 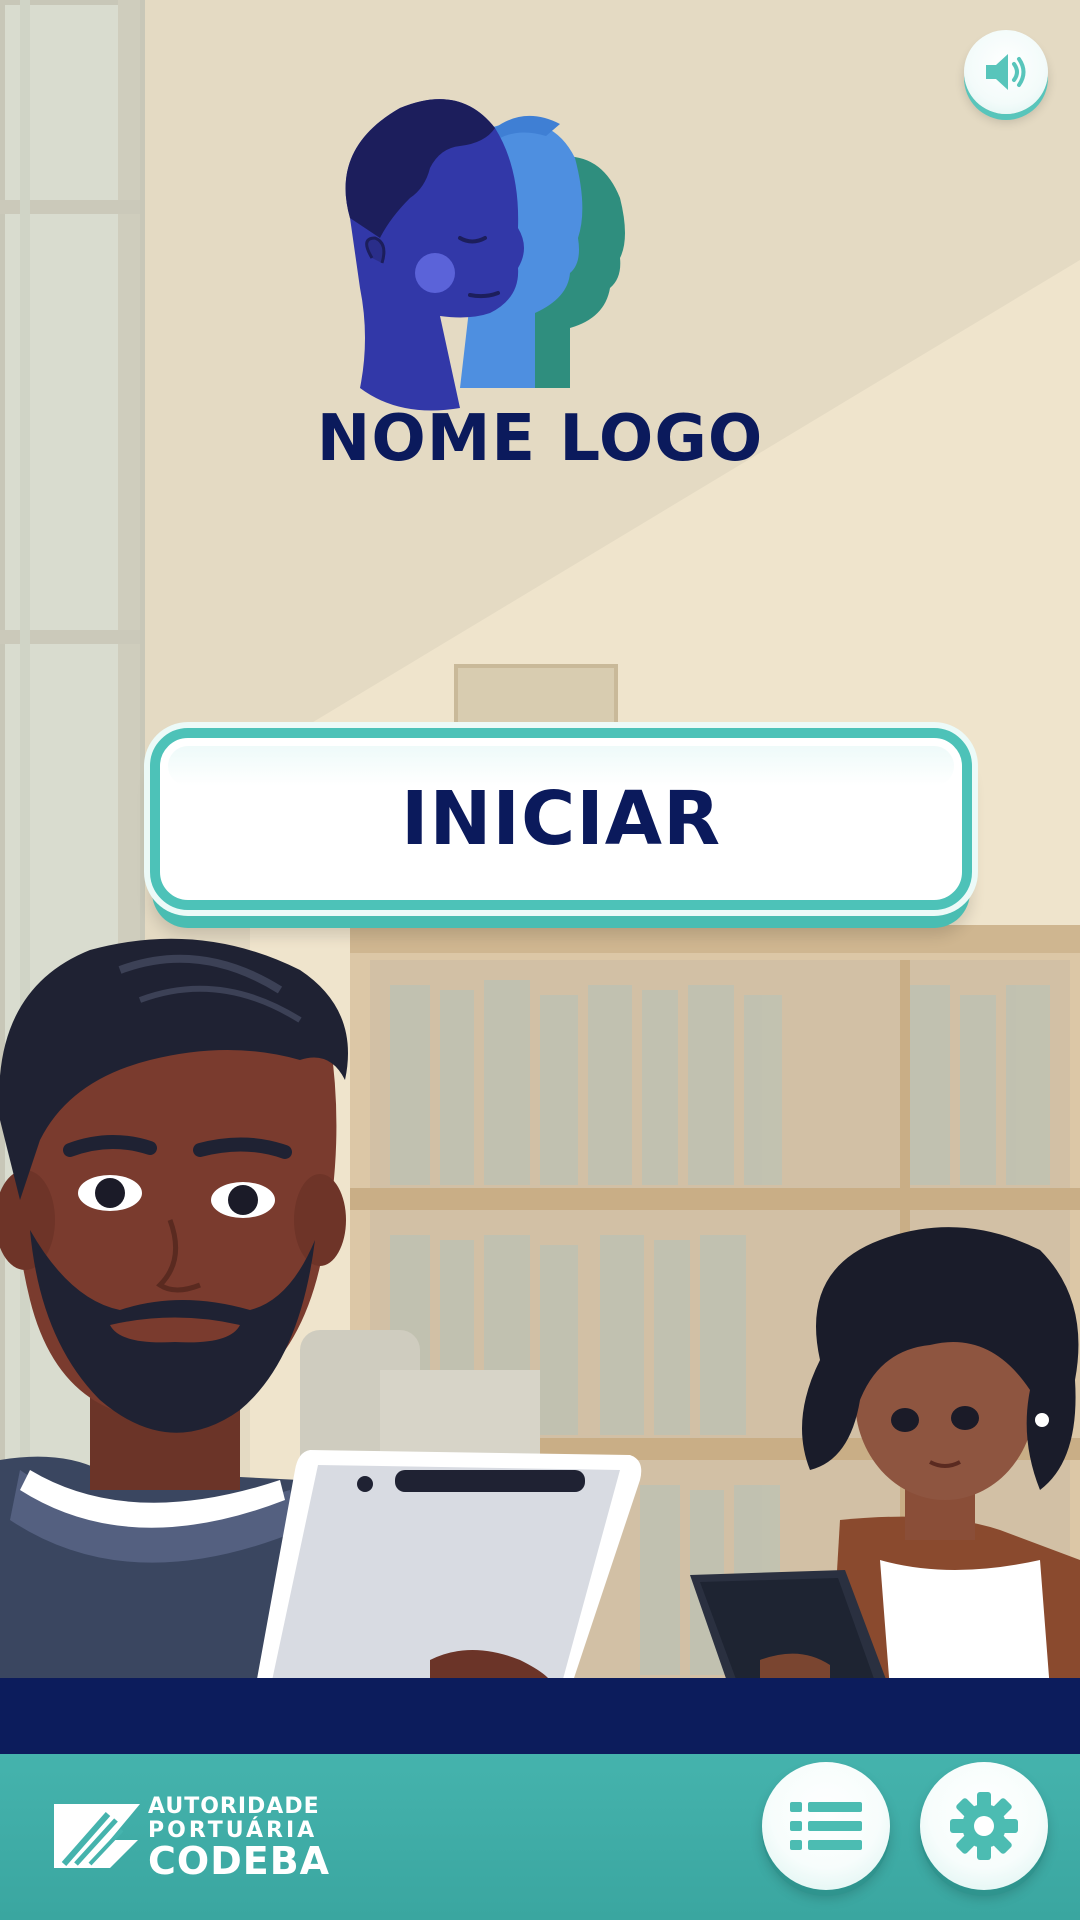 What do you see at coordinates (239, 1837) in the screenshot?
I see `codeba-brand-text: AUTORIDADE PORTUÁRIA CODEBA` at bounding box center [239, 1837].